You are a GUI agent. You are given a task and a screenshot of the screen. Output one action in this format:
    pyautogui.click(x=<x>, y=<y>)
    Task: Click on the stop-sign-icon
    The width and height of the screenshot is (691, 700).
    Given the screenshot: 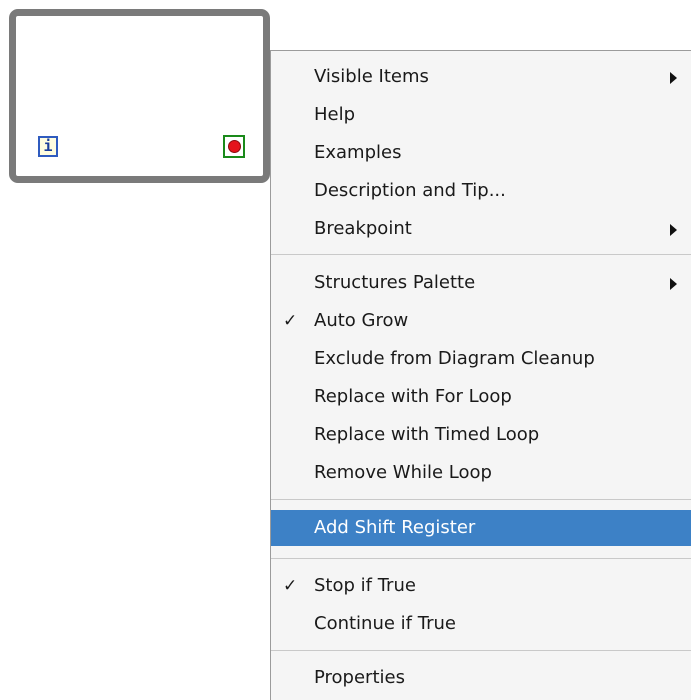 What is the action you would take?
    pyautogui.click(x=234, y=146)
    